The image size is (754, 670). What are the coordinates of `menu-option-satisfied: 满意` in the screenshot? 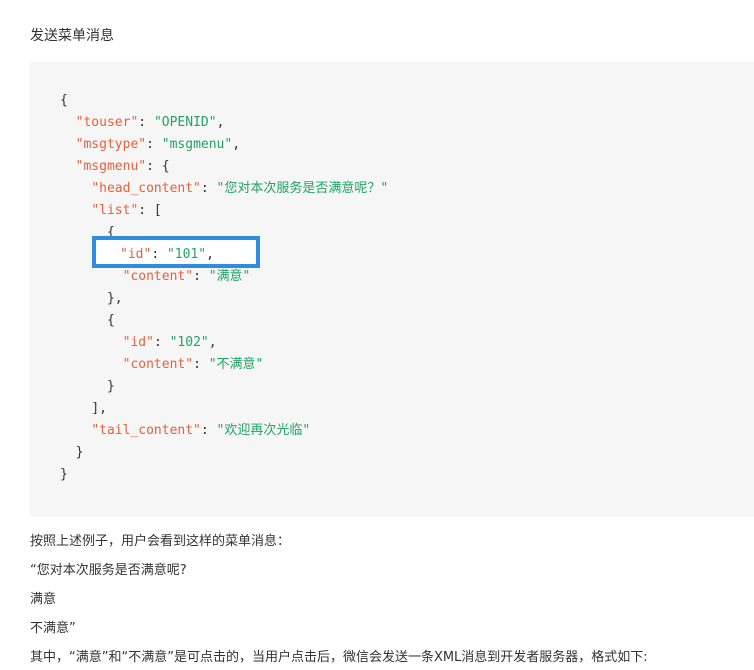 It's located at (43, 599).